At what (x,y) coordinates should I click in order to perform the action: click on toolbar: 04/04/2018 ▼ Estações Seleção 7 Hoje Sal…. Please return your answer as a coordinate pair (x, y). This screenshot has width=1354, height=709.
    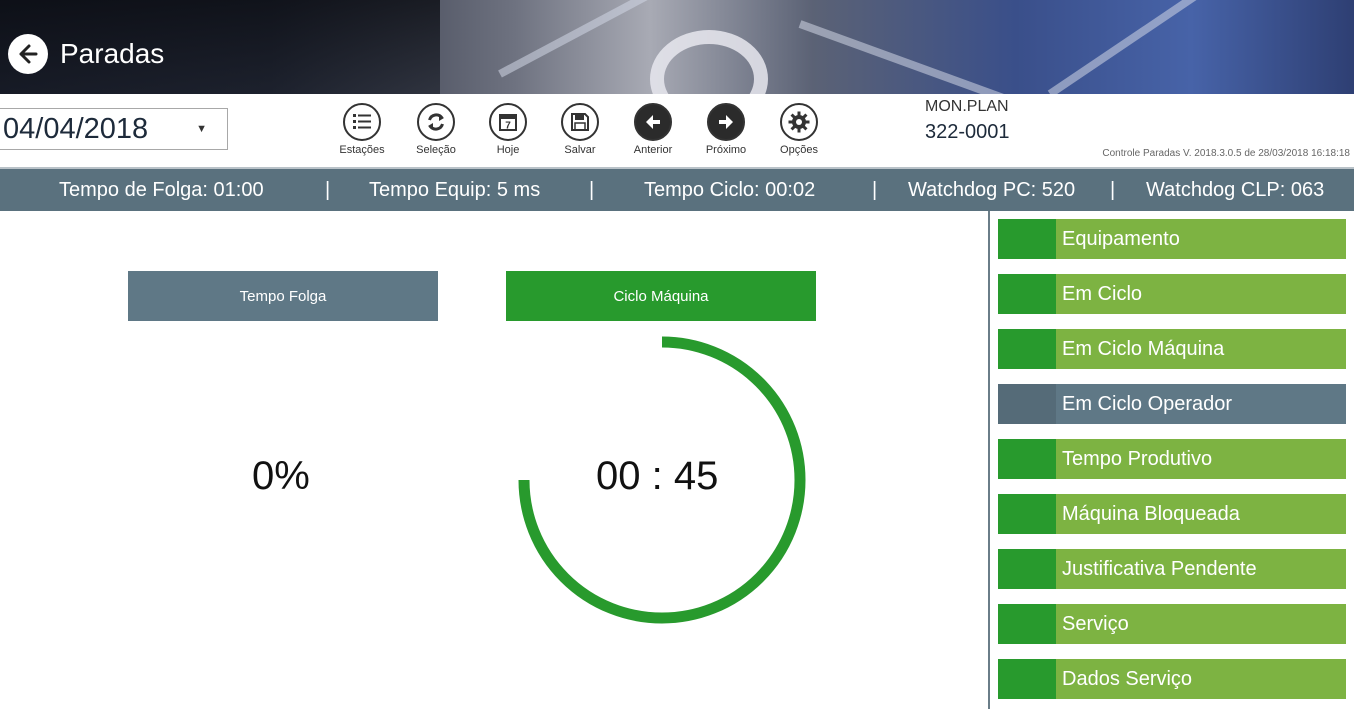
    Looking at the image, I should click on (677, 131).